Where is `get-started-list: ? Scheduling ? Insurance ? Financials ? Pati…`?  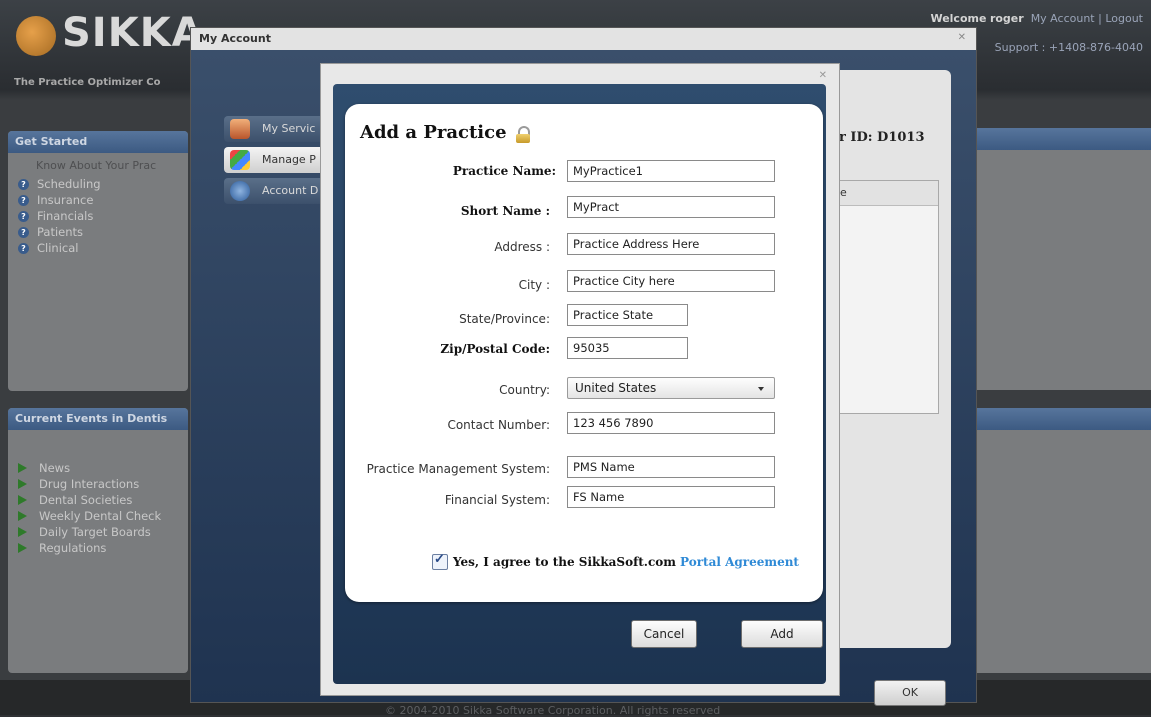
get-started-list: ? Scheduling ? Insurance ? Financials ? Pati… is located at coordinates (98, 215).